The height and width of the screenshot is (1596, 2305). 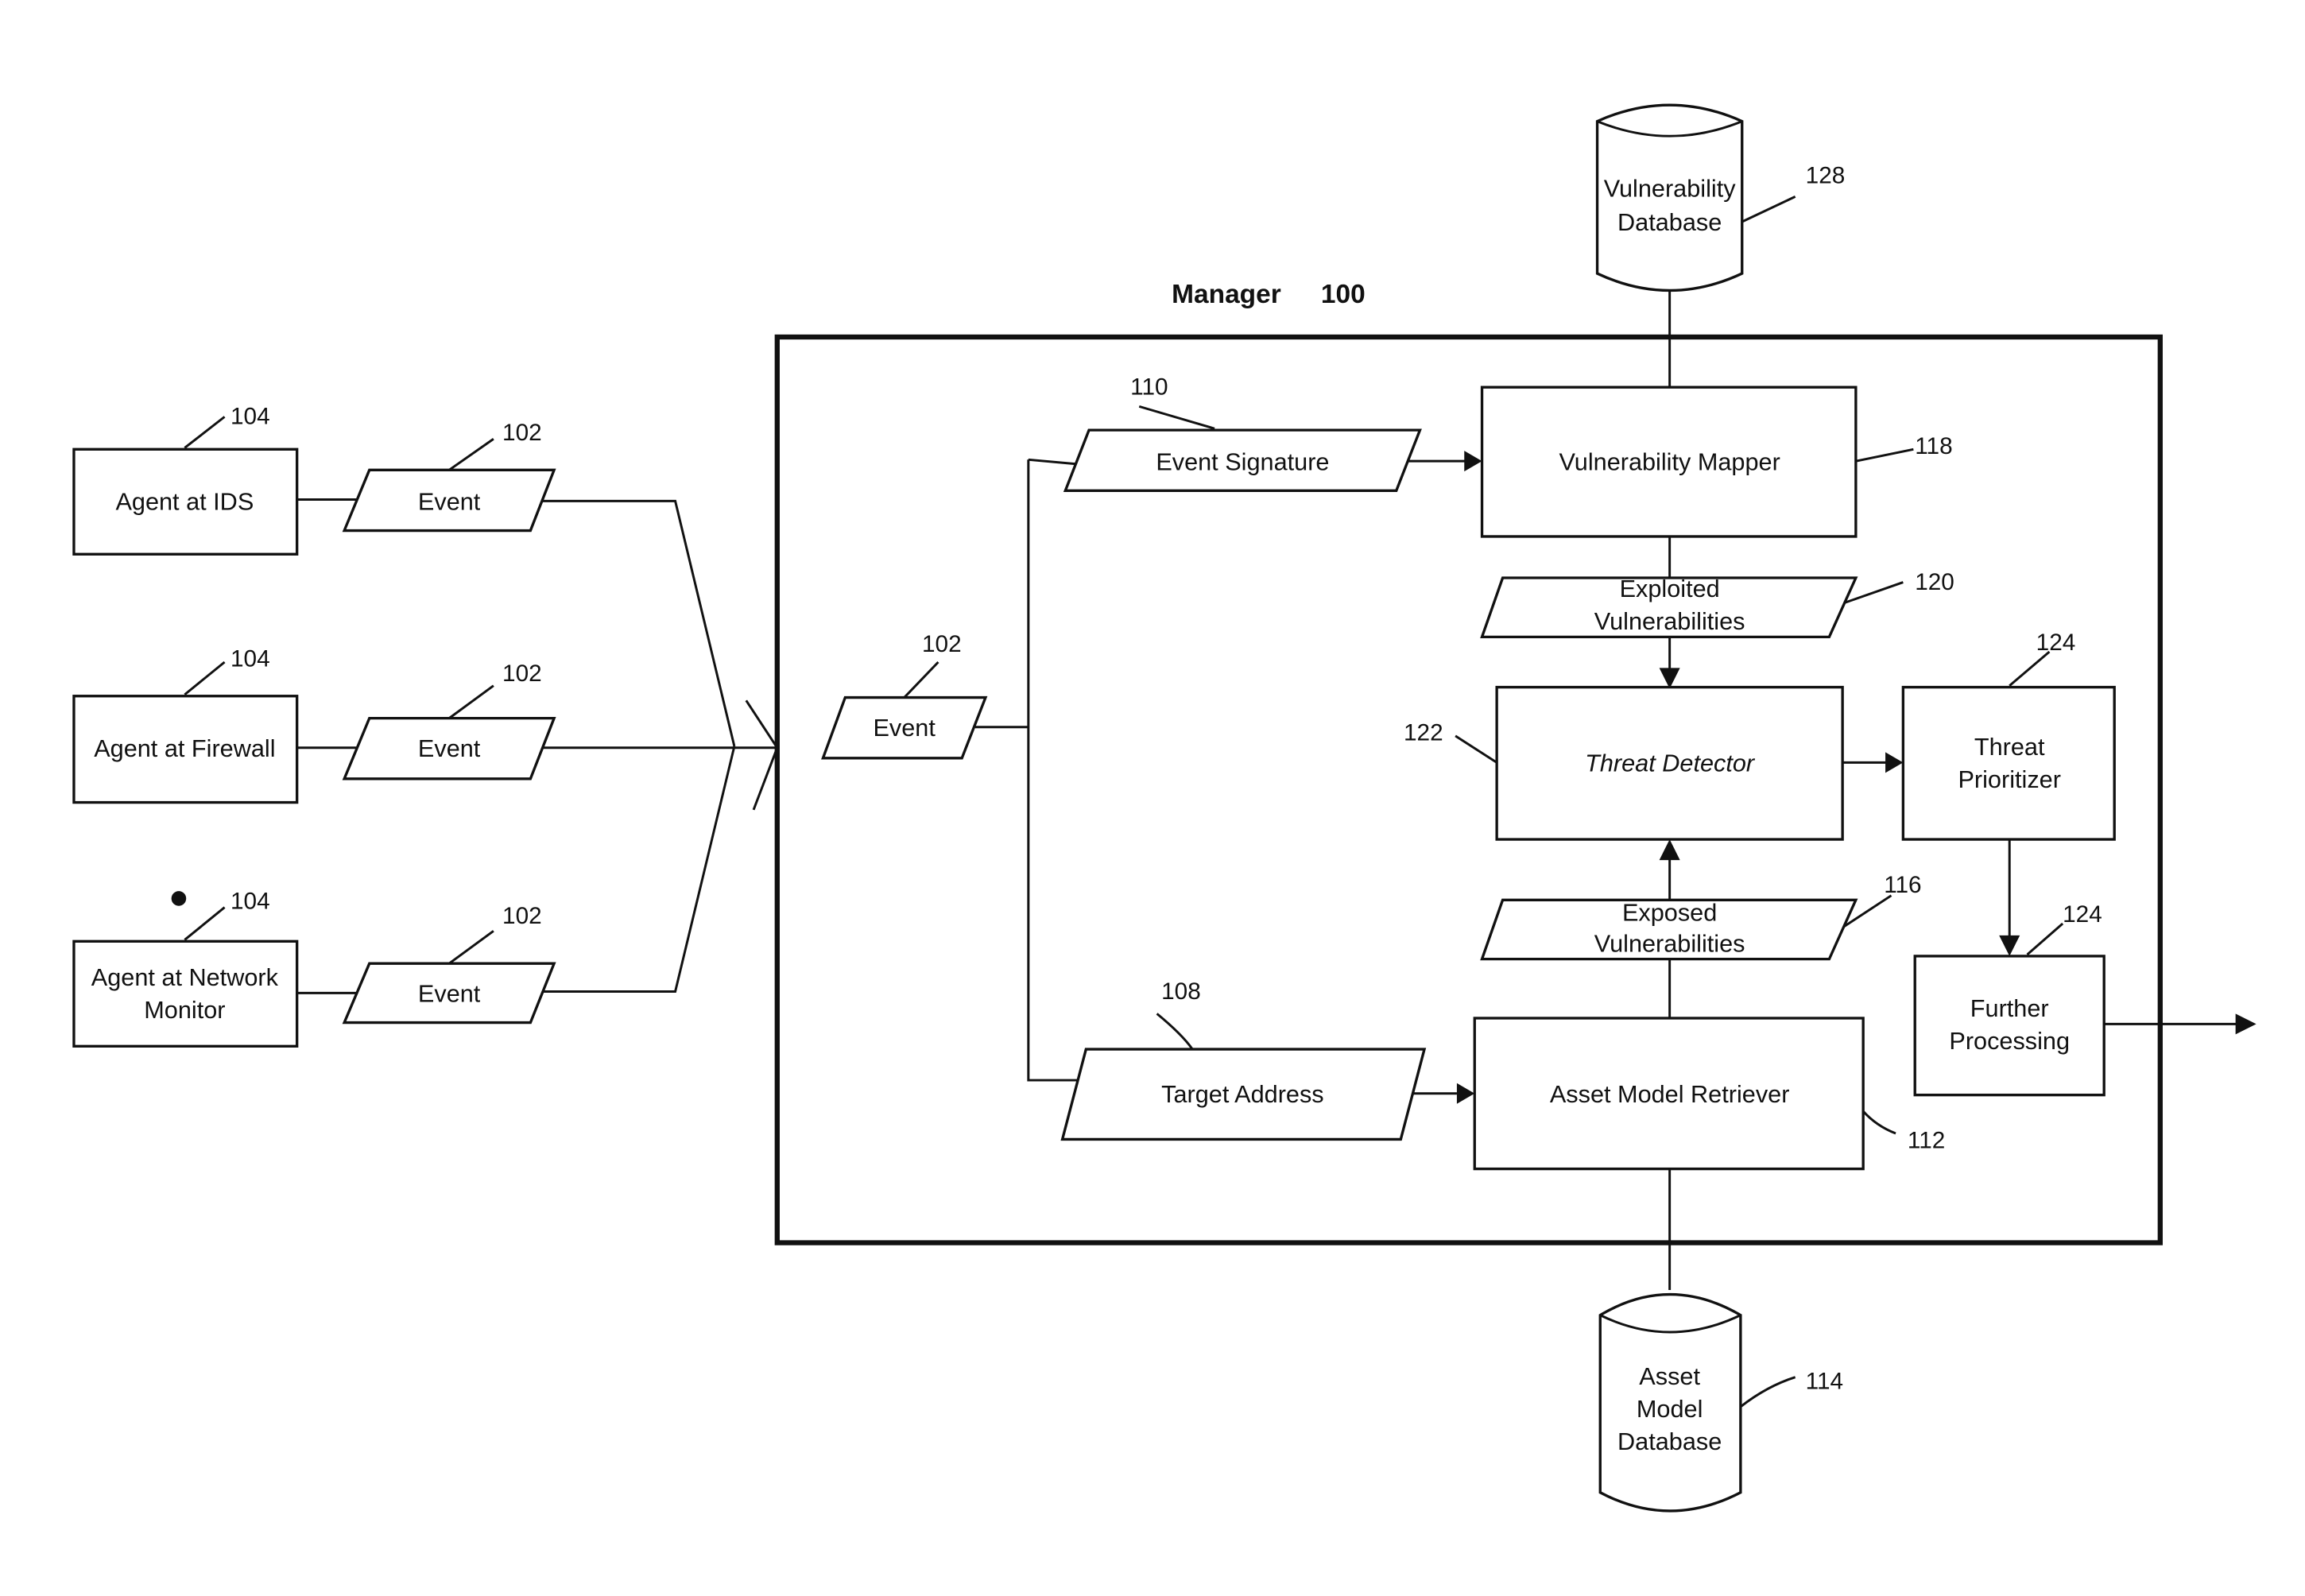 I want to click on event-1-label: Event, so click(x=449, y=501).